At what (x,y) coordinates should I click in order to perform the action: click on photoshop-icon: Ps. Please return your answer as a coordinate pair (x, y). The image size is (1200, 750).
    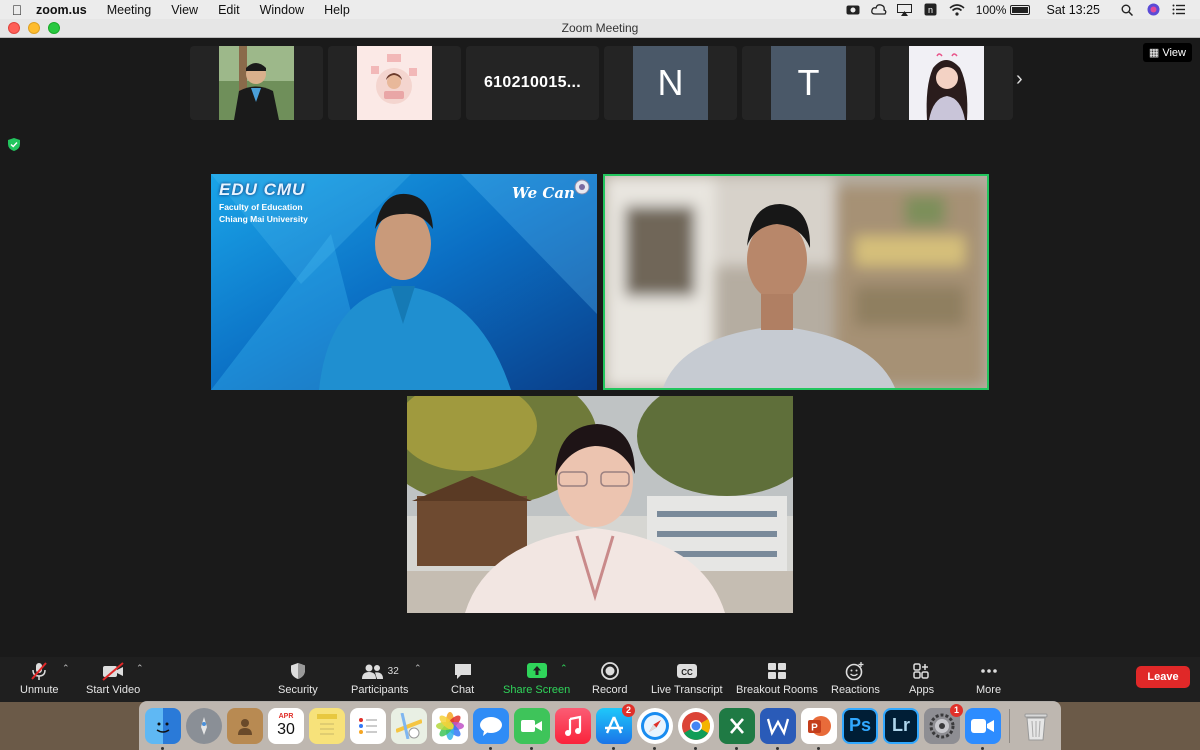
    Looking at the image, I should click on (860, 725).